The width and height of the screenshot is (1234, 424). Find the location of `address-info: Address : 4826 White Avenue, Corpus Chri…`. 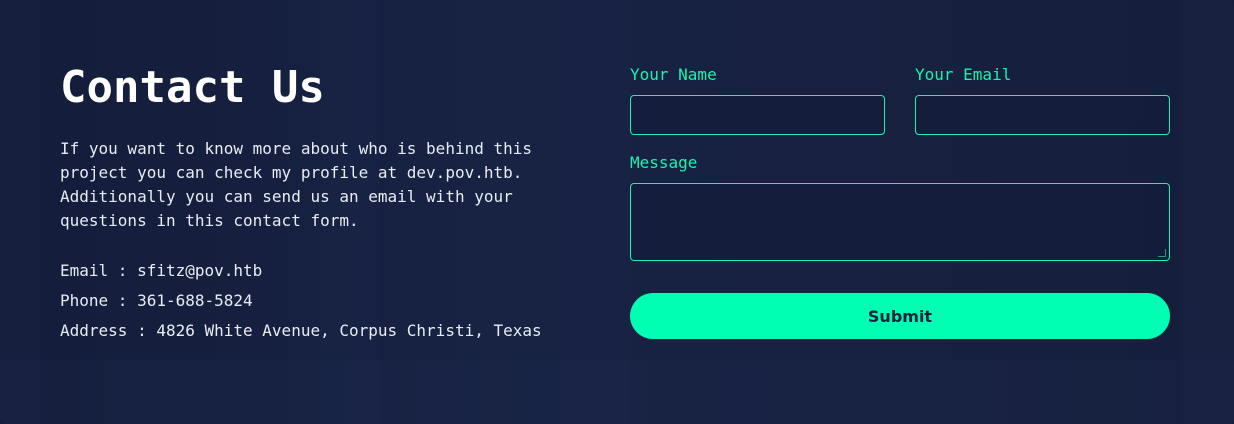

address-info: Address : 4826 White Avenue, Corpus Chri… is located at coordinates (301, 330).